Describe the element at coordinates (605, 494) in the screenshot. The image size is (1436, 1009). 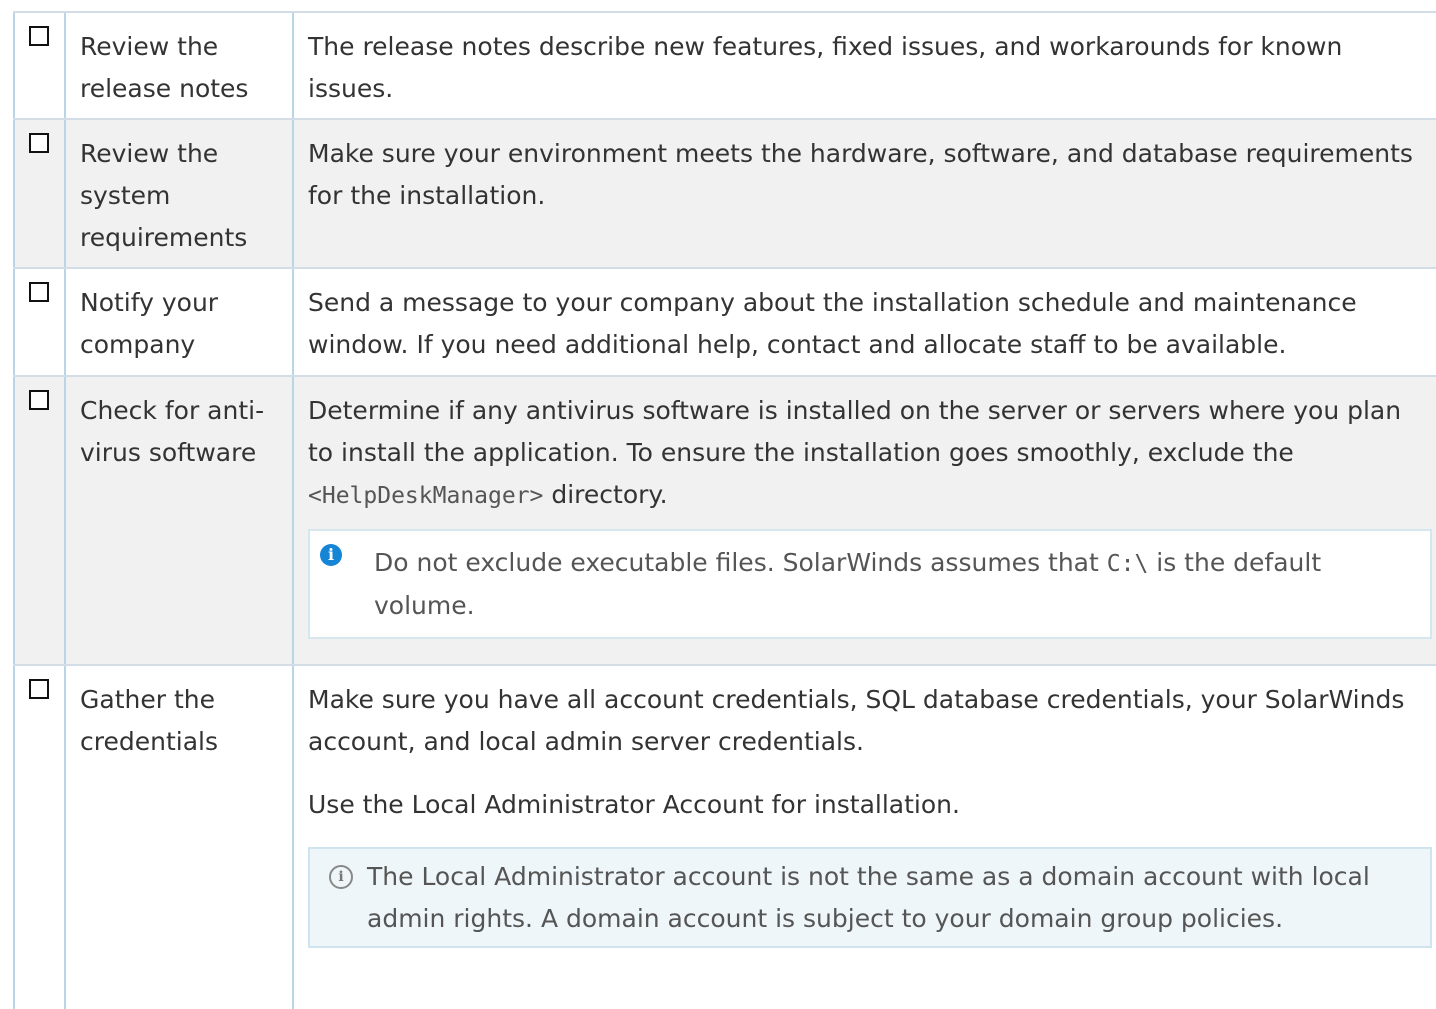
I see `description-text-end: directory.` at that location.